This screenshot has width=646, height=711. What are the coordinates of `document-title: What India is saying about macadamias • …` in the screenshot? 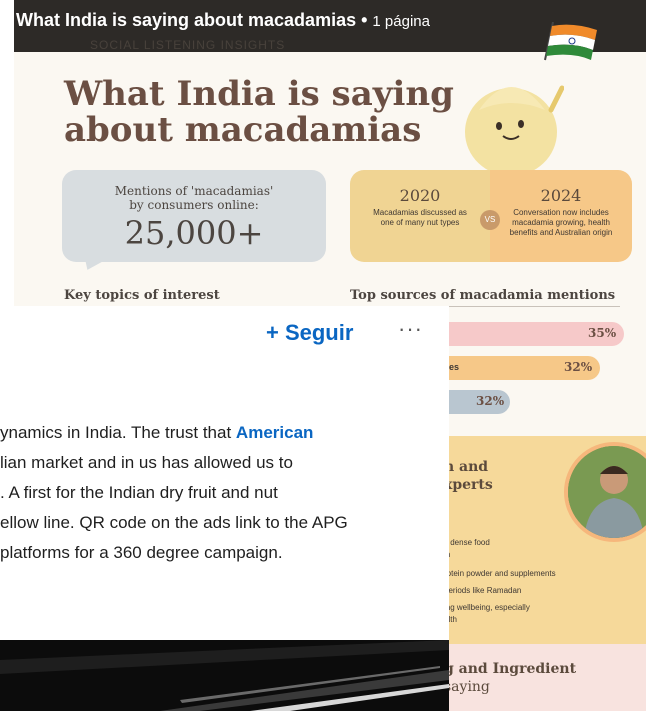 It's located at (223, 20).